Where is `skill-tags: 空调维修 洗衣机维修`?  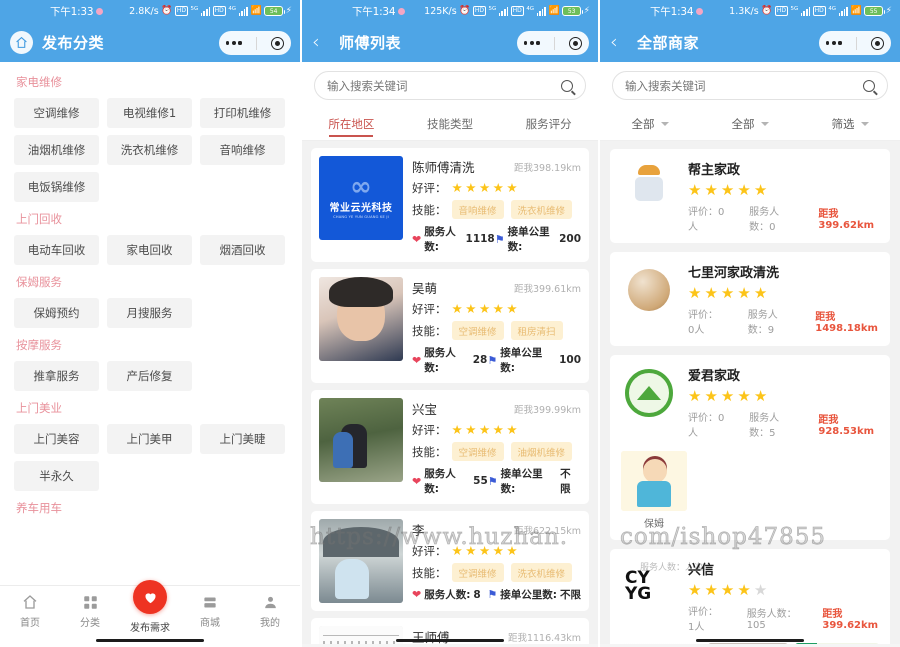 skill-tags: 空调维修 洗衣机维修 is located at coordinates (512, 572).